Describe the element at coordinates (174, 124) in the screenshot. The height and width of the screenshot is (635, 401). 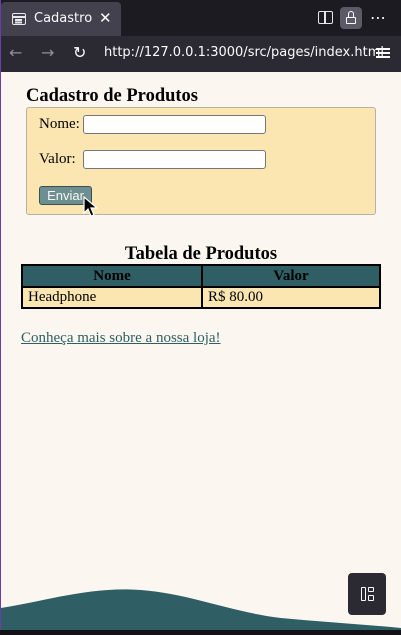
I see `nome-input` at that location.